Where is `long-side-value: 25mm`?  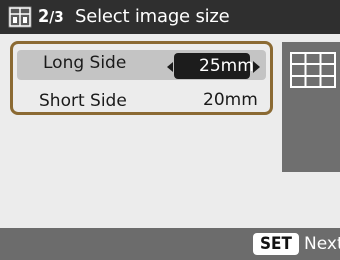 long-side-value: 25mm is located at coordinates (226, 66).